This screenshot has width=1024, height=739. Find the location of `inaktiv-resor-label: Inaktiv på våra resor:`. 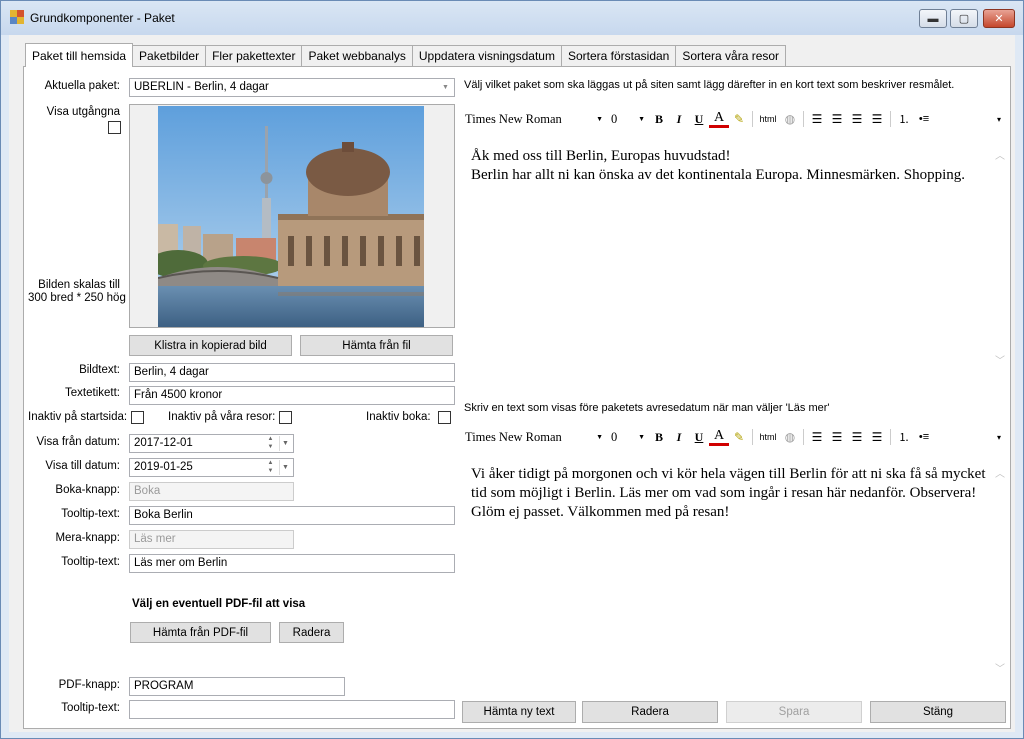

inaktiv-resor-label: Inaktiv på våra resor: is located at coordinates (222, 417).